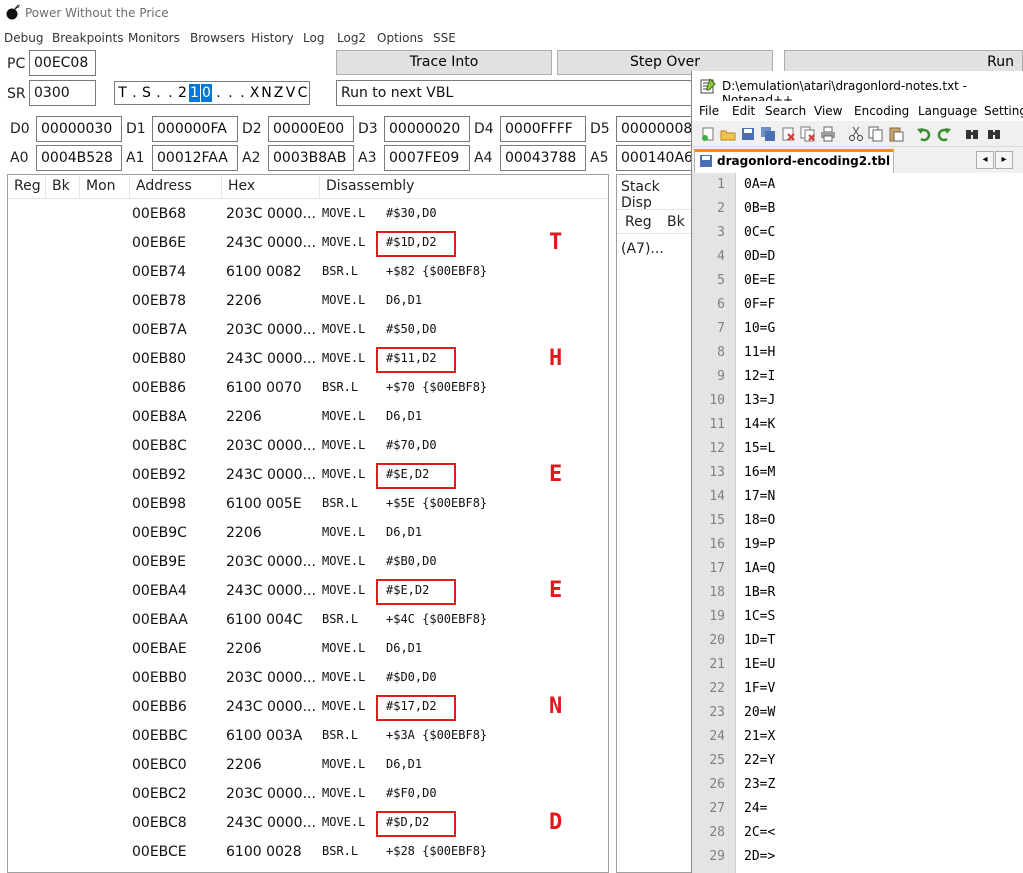 The image size is (1023, 873). I want to click on reg-d2: 00000E00, so click(311, 129).